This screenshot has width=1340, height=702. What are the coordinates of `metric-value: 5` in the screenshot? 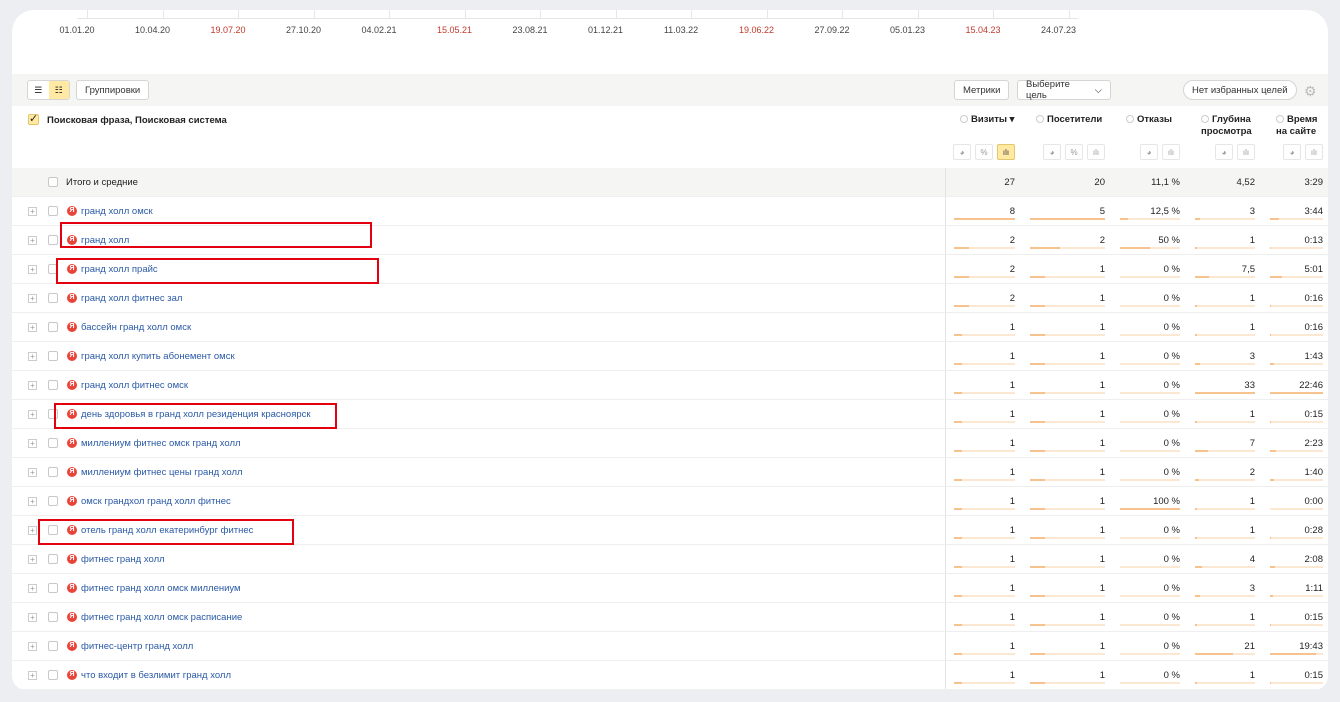 It's located at (1102, 211).